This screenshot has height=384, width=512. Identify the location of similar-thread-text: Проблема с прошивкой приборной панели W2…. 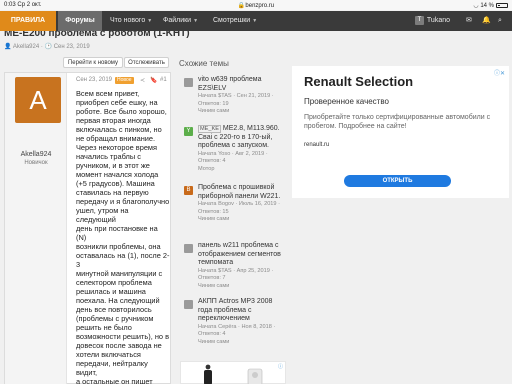
(242, 204).